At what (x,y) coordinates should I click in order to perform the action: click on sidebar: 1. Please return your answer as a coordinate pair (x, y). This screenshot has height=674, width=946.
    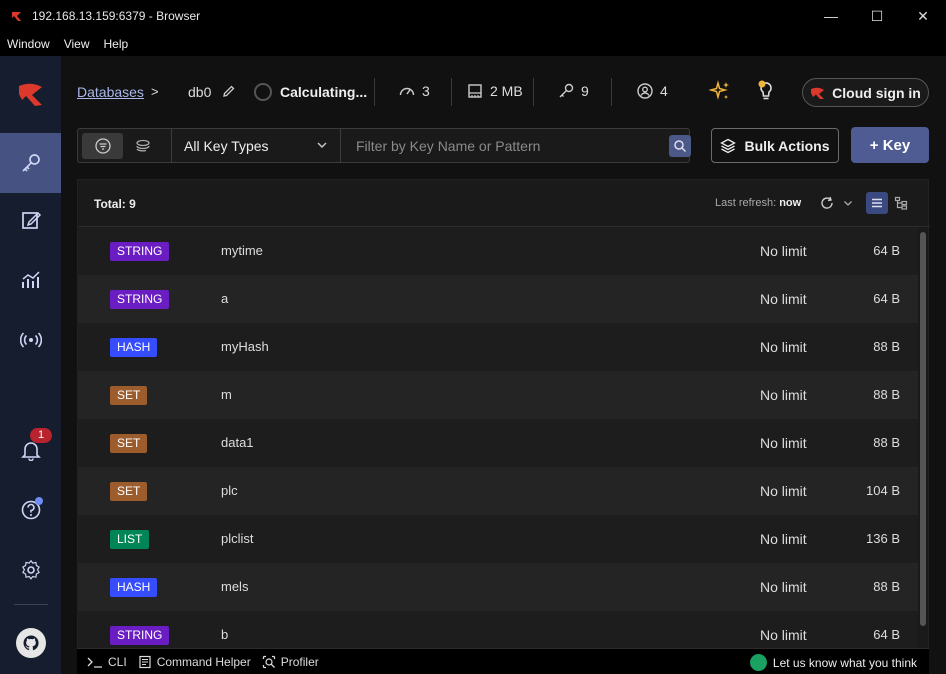
    Looking at the image, I should click on (30, 365).